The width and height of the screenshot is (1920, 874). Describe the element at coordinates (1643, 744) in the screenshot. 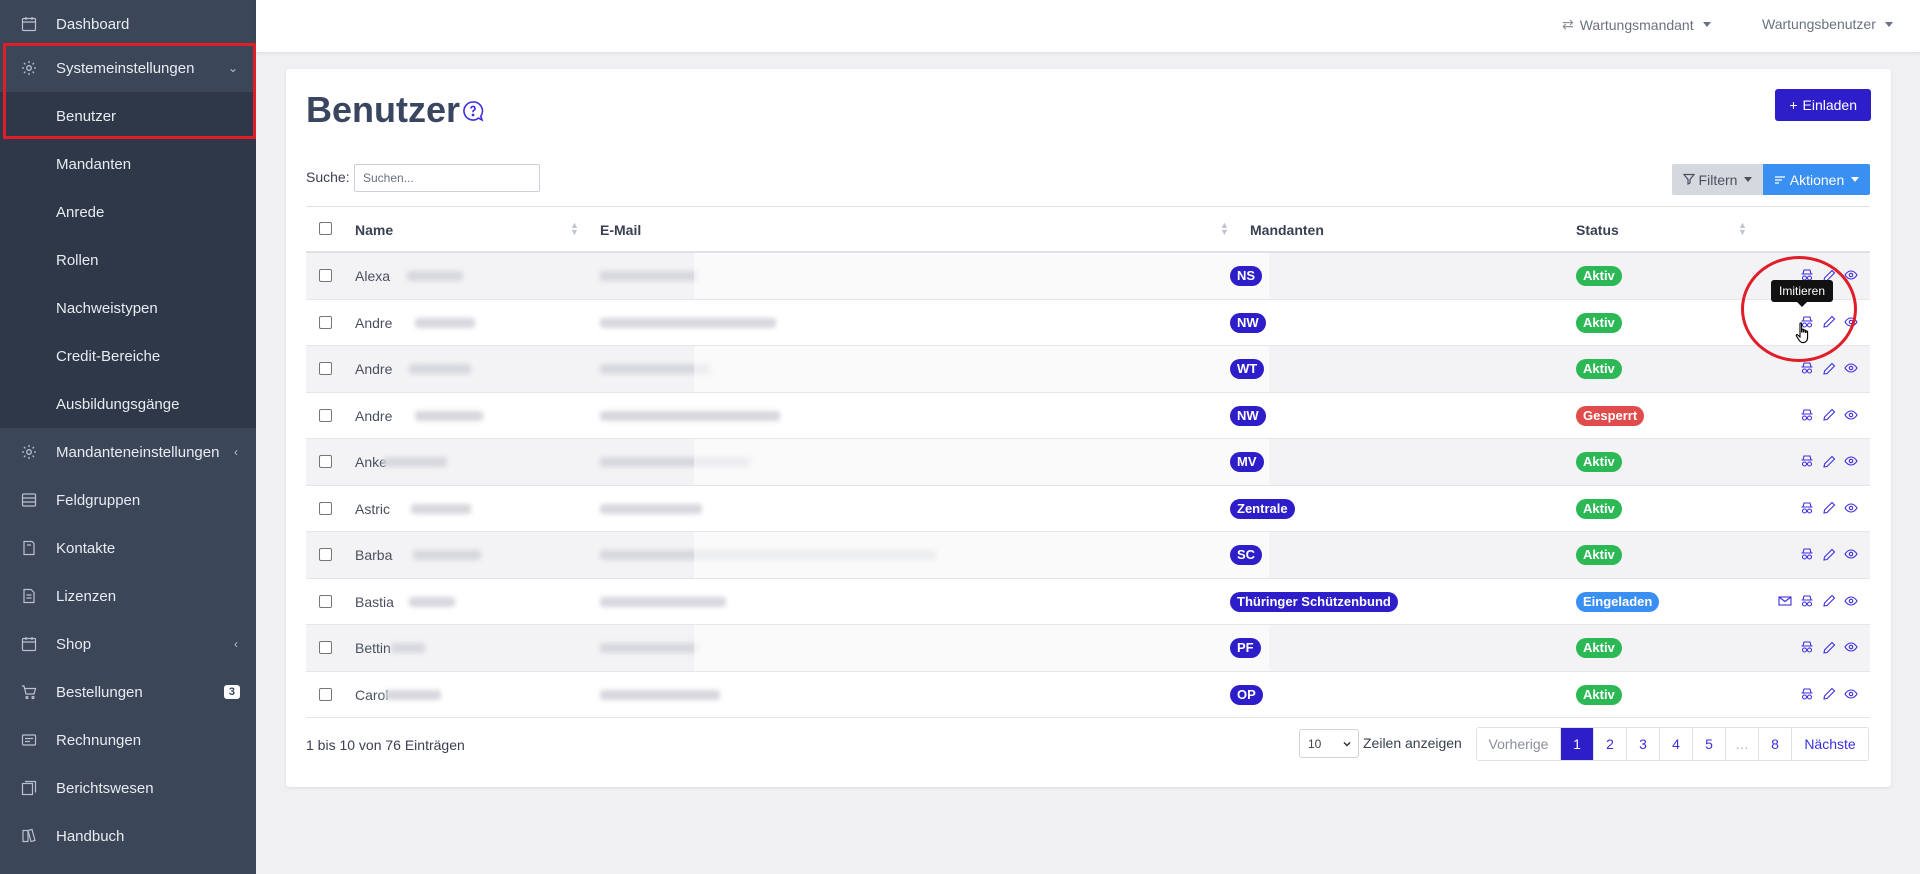

I see `pager-page: 3` at that location.